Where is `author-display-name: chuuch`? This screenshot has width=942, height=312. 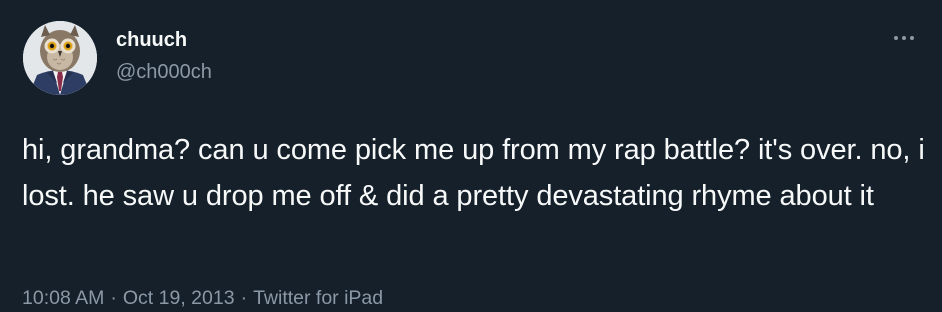
author-display-name: chuuch is located at coordinates (151, 40).